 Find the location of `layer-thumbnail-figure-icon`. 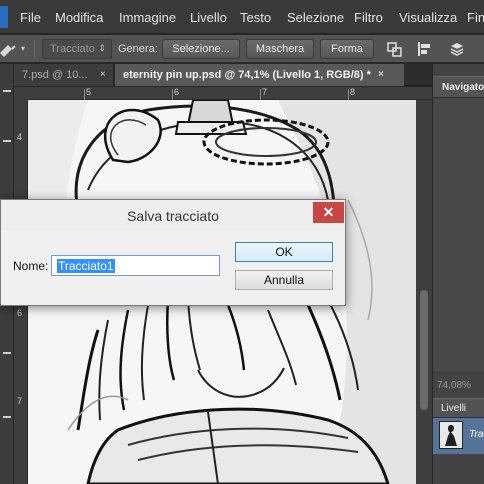

layer-thumbnail-figure-icon is located at coordinates (451, 435).